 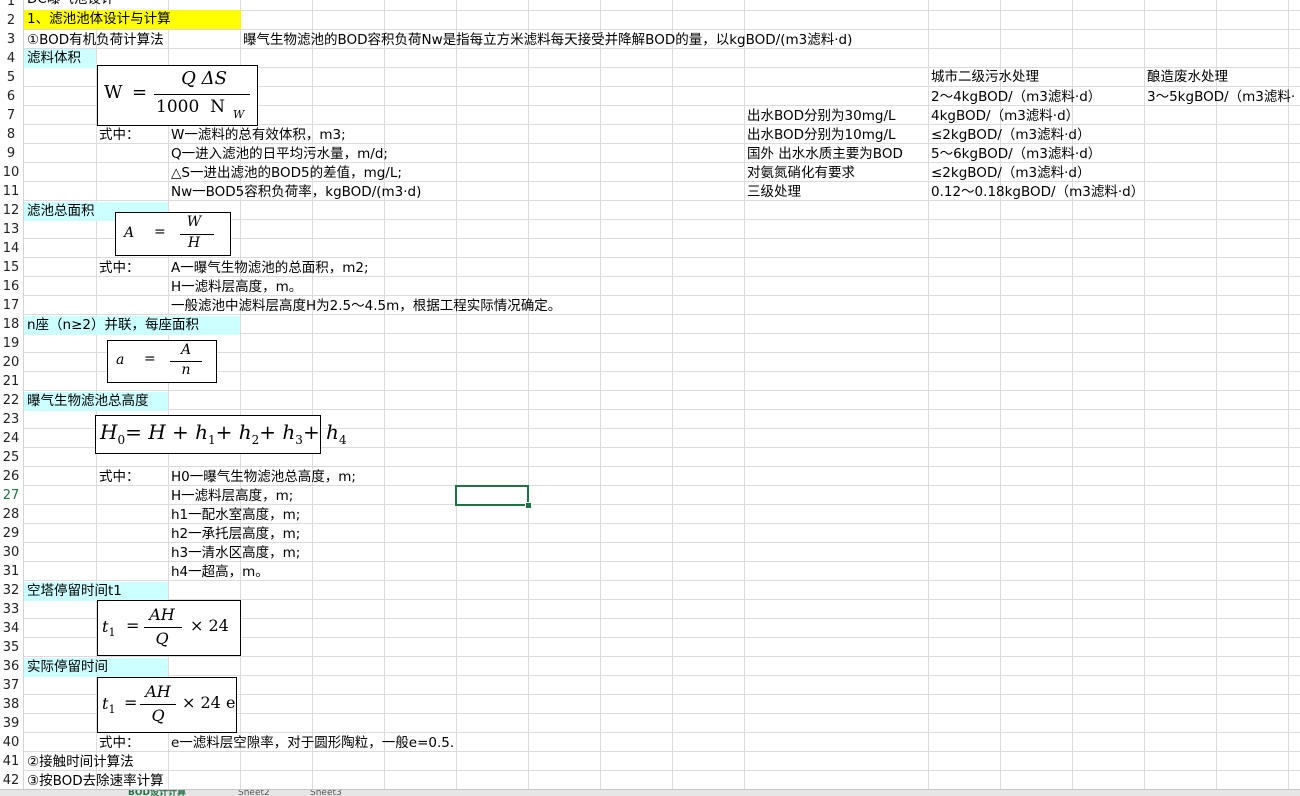 What do you see at coordinates (254, 793) in the screenshot?
I see `sheet-tab: Sheet2` at bounding box center [254, 793].